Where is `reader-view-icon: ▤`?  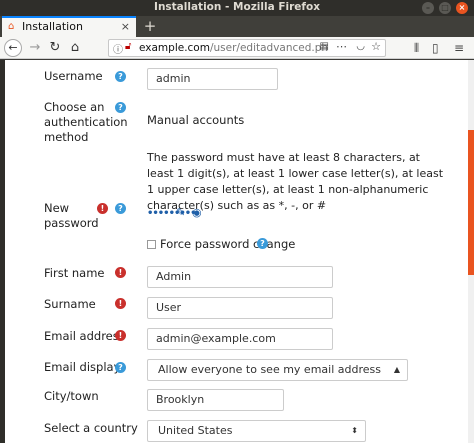
reader-view-icon: ▤ is located at coordinates (324, 46).